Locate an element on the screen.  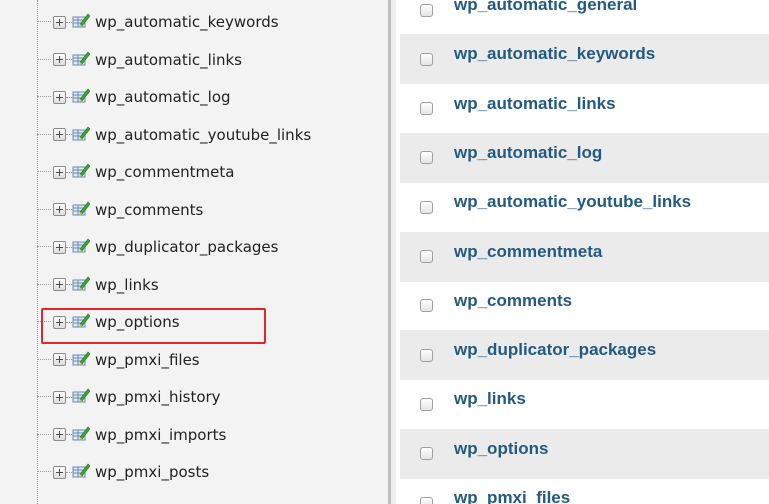
nav-item-label: wp_links is located at coordinates (127, 284).